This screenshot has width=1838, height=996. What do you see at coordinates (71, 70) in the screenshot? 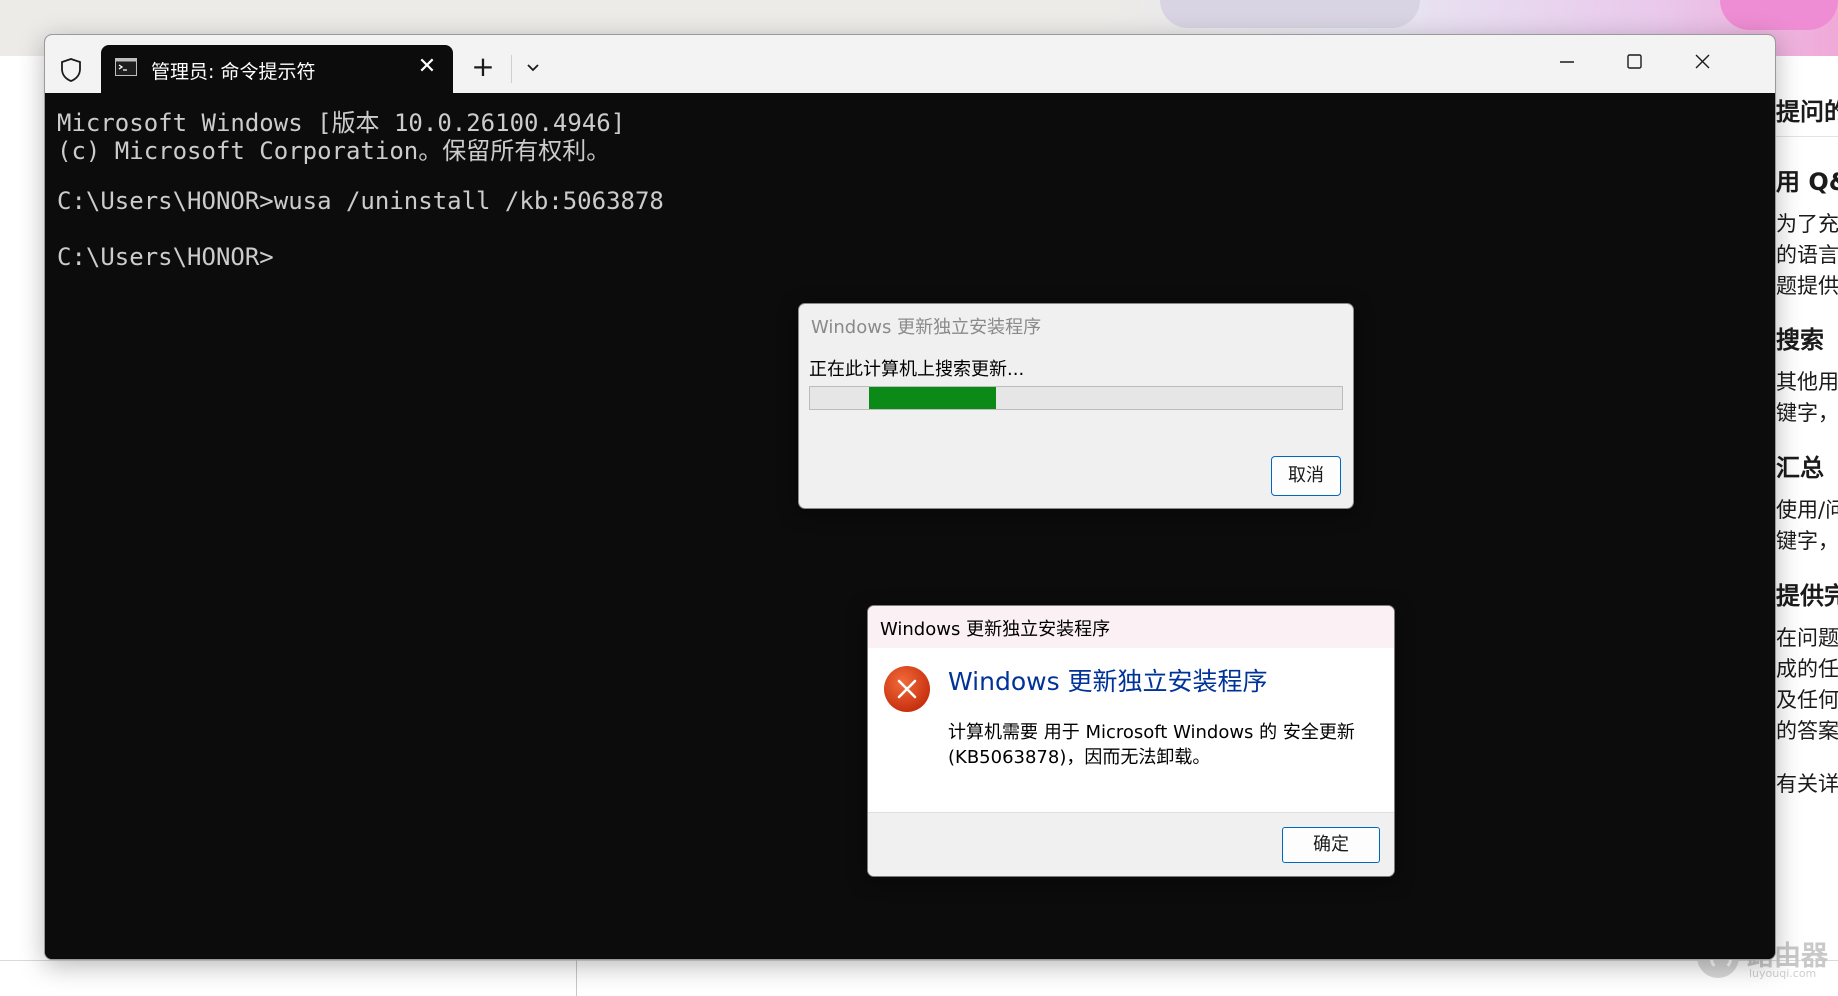
I see `shield-icon` at bounding box center [71, 70].